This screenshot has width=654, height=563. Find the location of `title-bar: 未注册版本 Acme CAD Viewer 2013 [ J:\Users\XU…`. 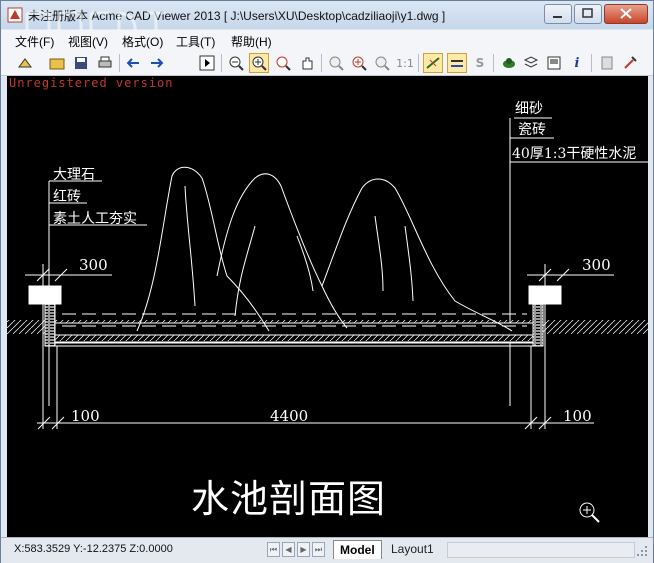

title-bar: 未注册版本 Acme CAD Viewer 2013 [ J:\Users\XU… is located at coordinates (327, 29).